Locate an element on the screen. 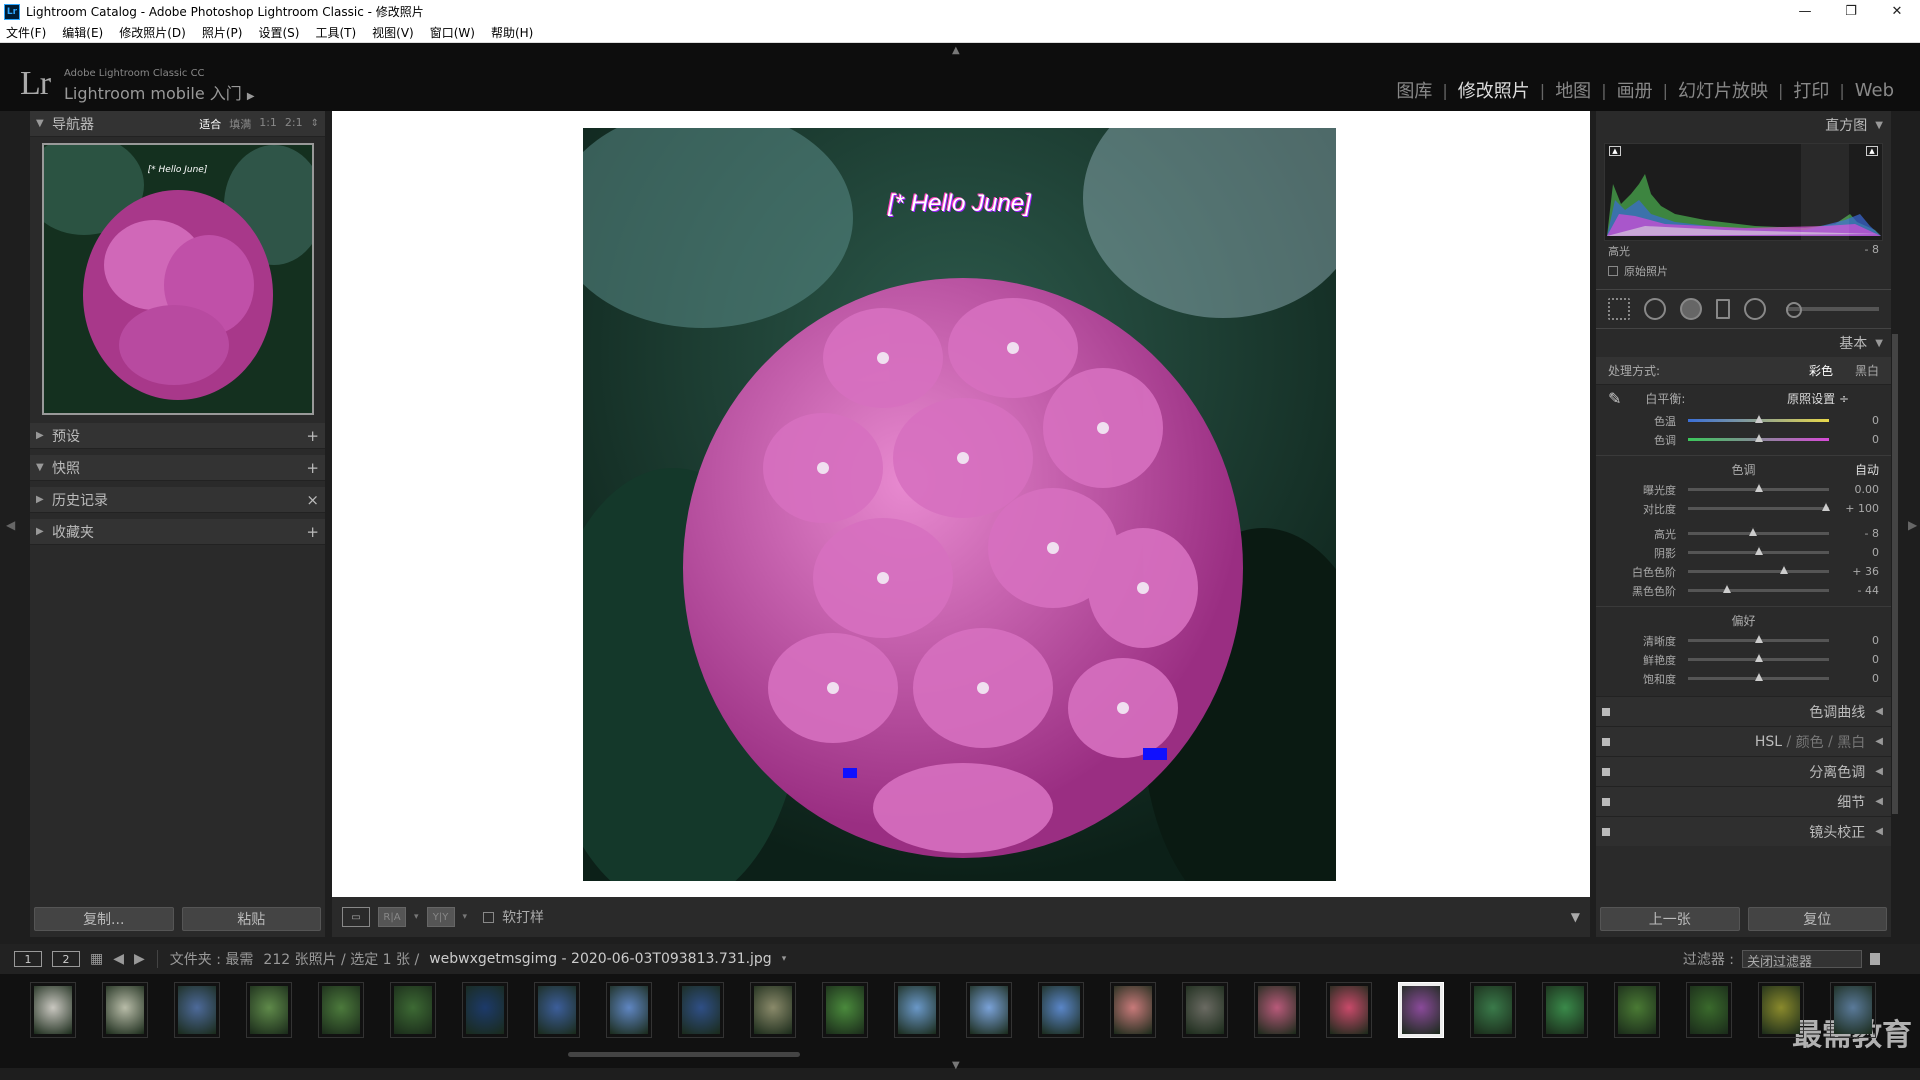  bottom-panel-toggle-icon: ▼ is located at coordinates (956, 1065).